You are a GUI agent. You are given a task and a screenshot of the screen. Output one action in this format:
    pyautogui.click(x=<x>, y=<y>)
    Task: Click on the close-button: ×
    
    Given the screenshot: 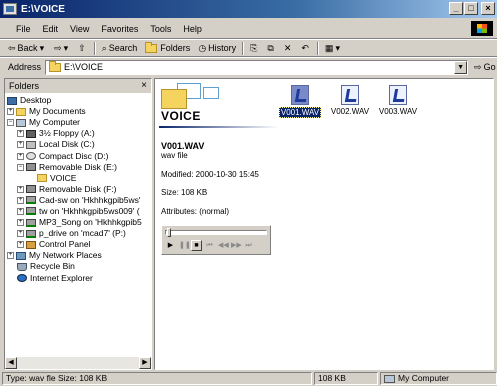 What is the action you would take?
    pyautogui.click(x=488, y=8)
    